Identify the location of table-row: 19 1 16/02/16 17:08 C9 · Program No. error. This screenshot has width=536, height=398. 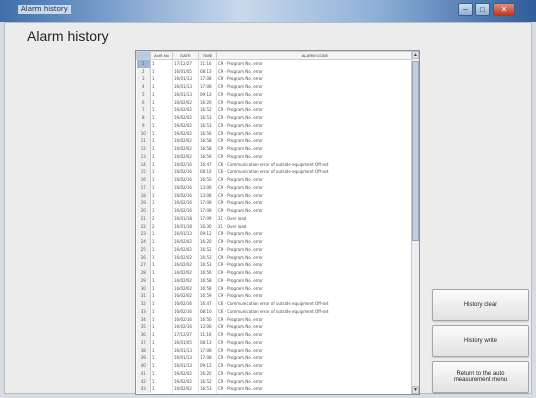
(275, 203).